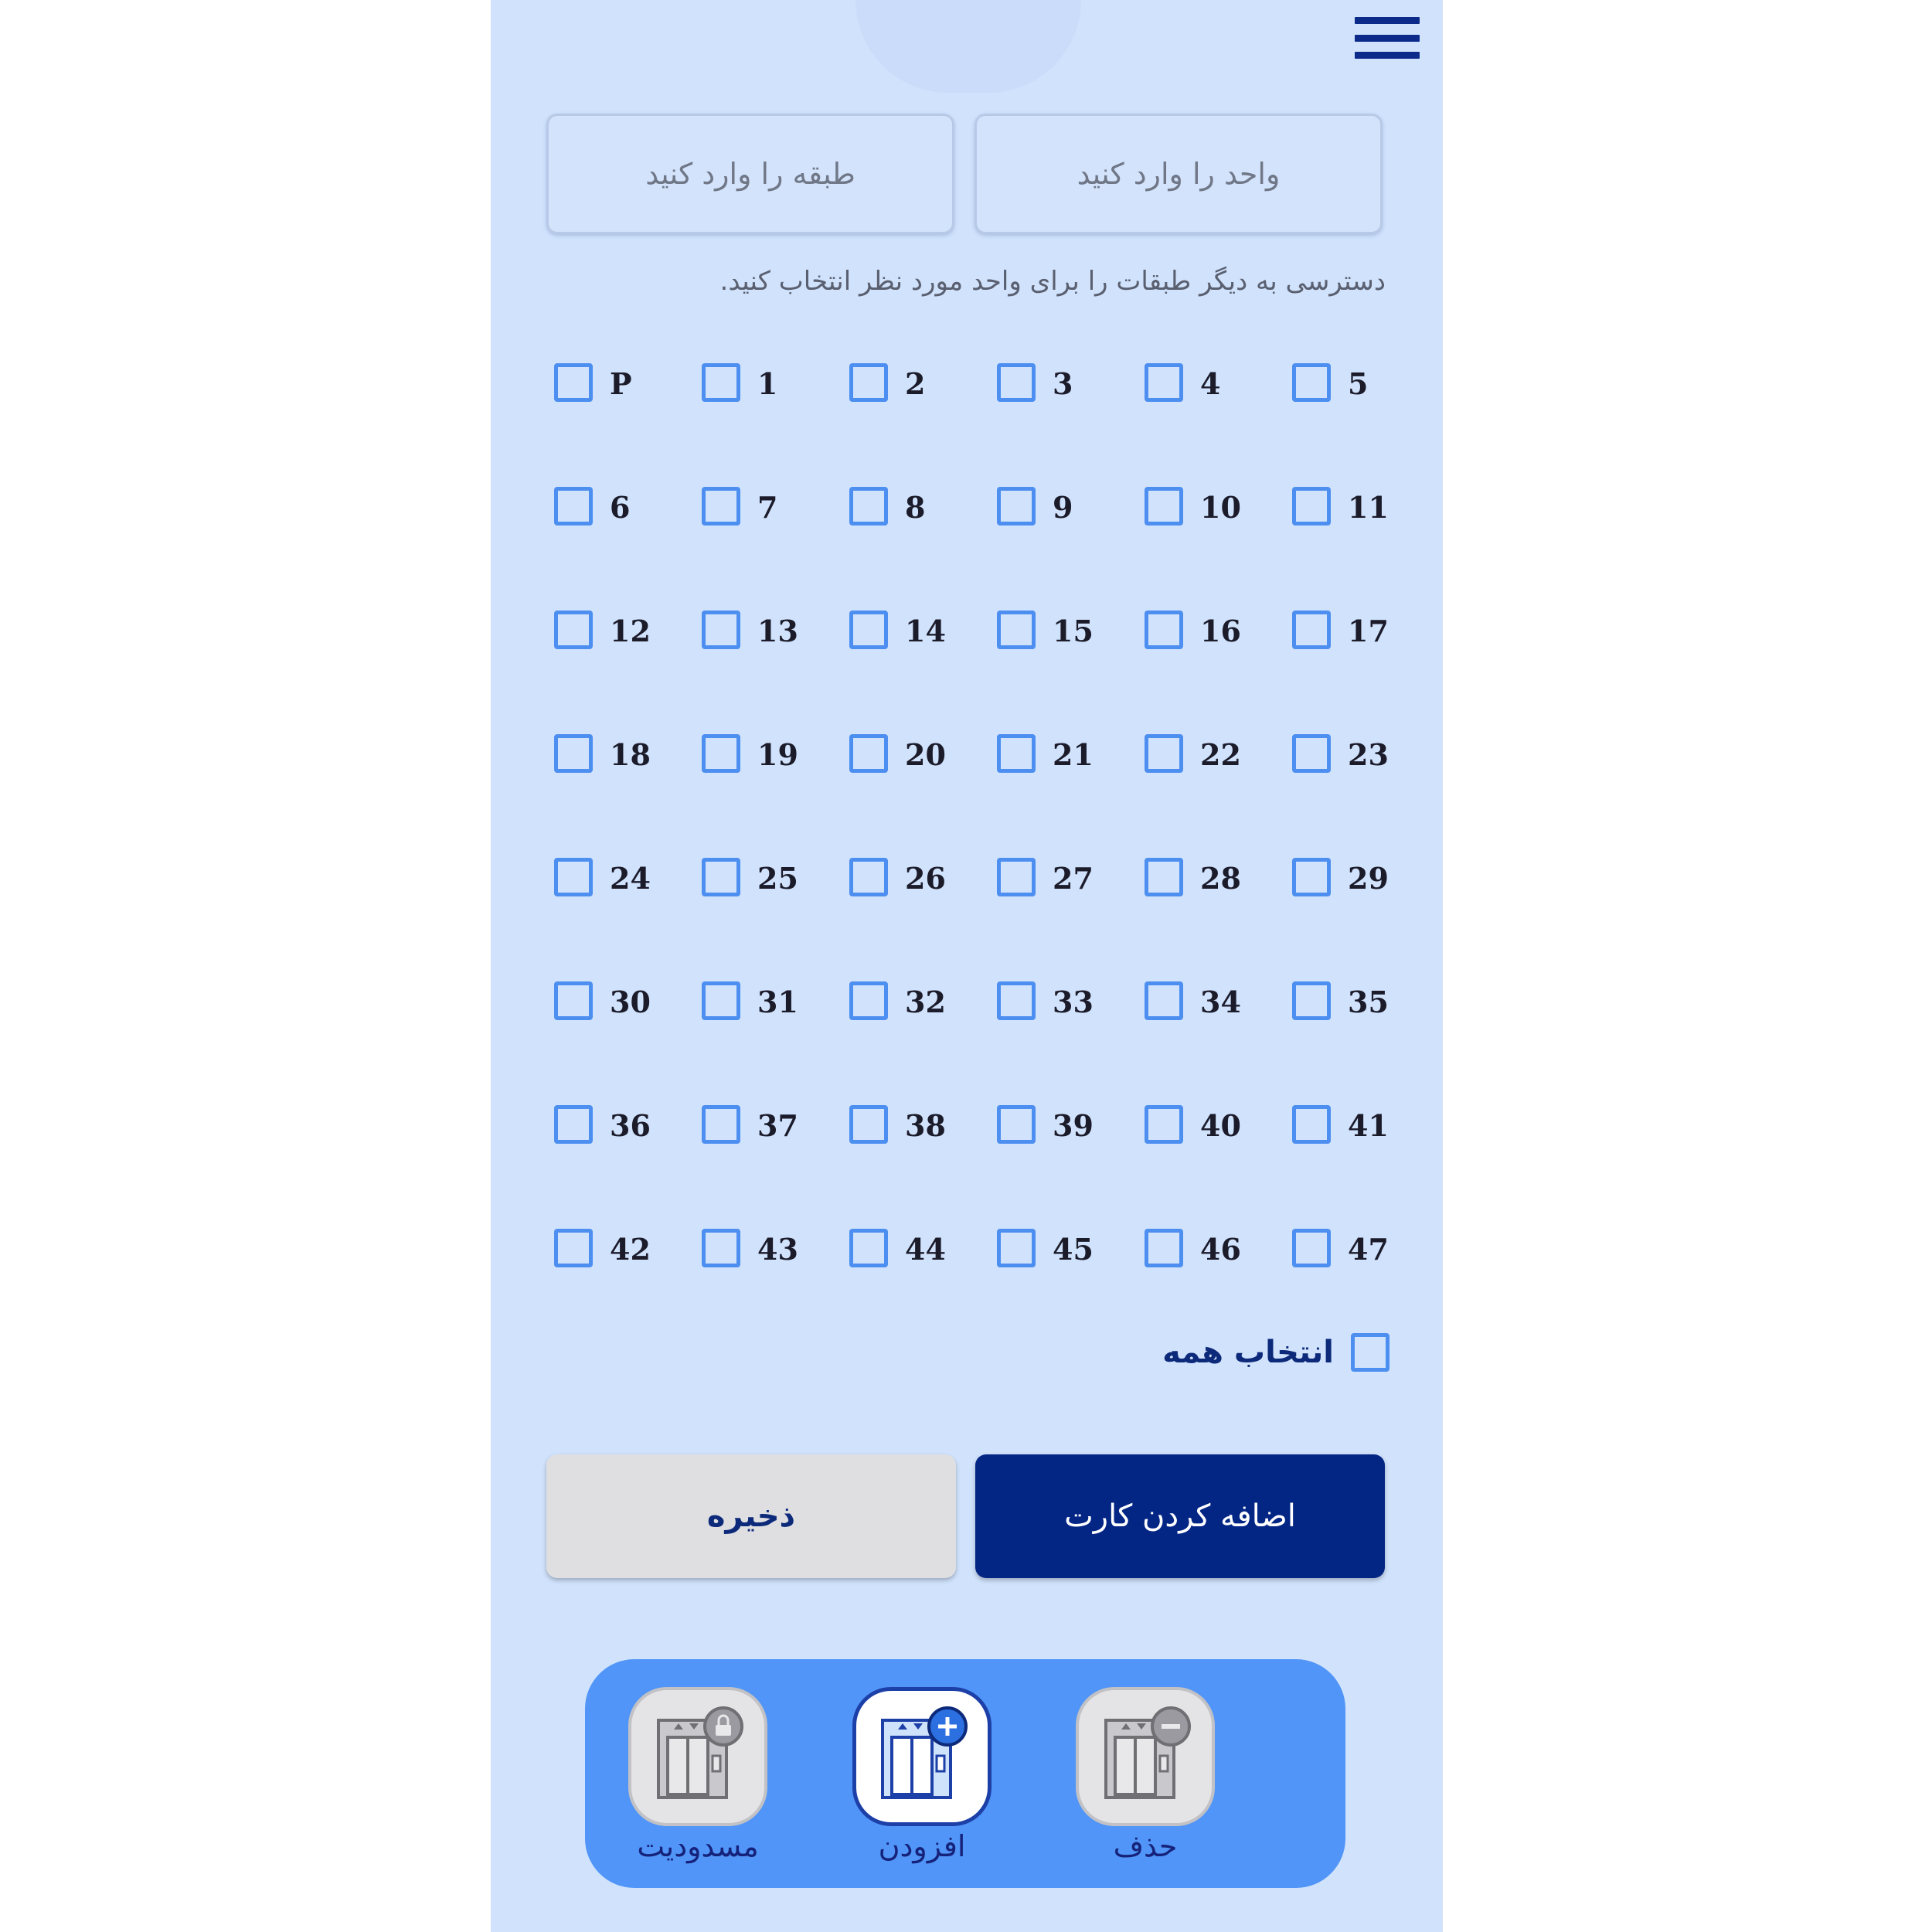 Image resolution: width=1932 pixels, height=1932 pixels. I want to click on floor-option: 16, so click(1219, 673).